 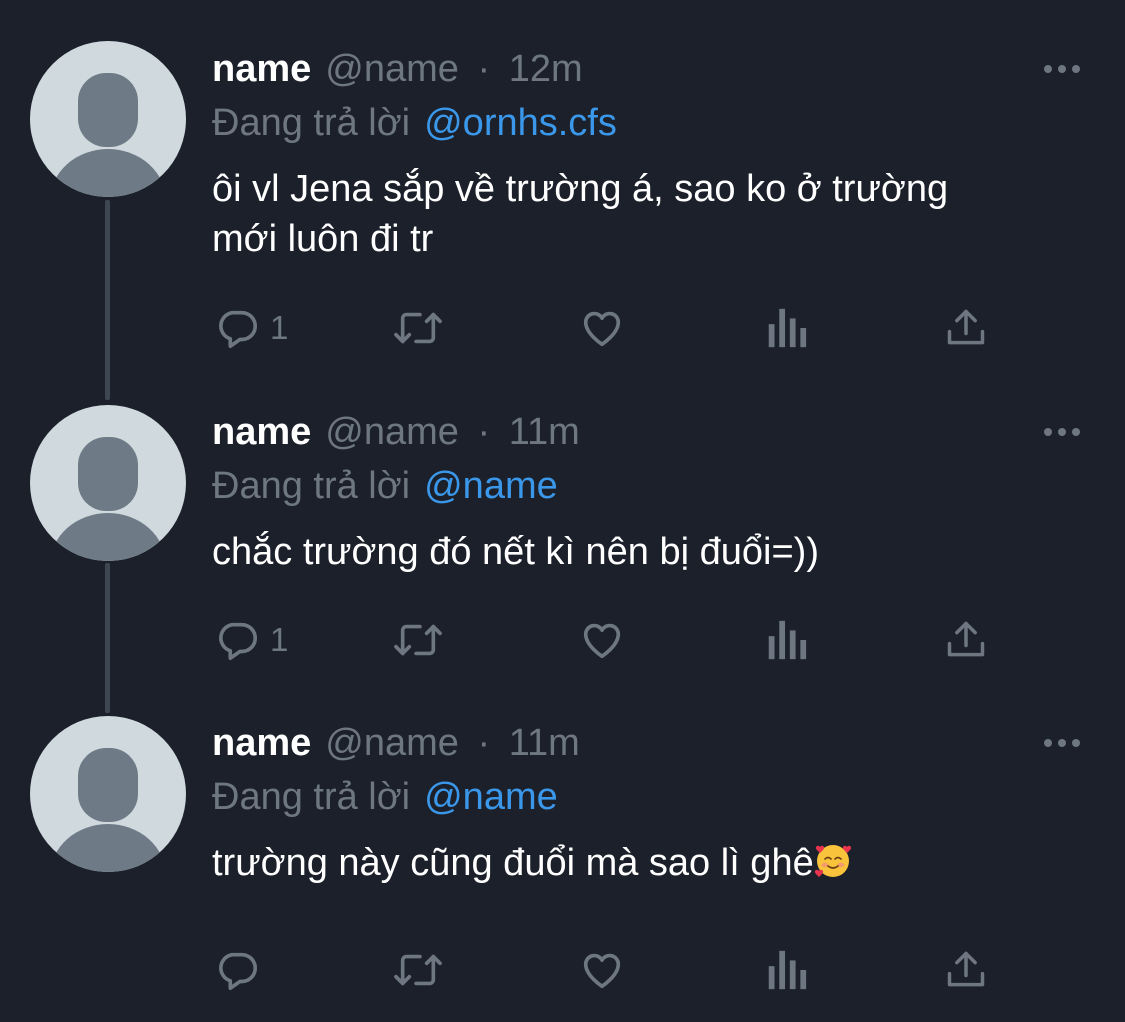 What do you see at coordinates (546, 69) in the screenshot?
I see `tweet-timestamp: 12m` at bounding box center [546, 69].